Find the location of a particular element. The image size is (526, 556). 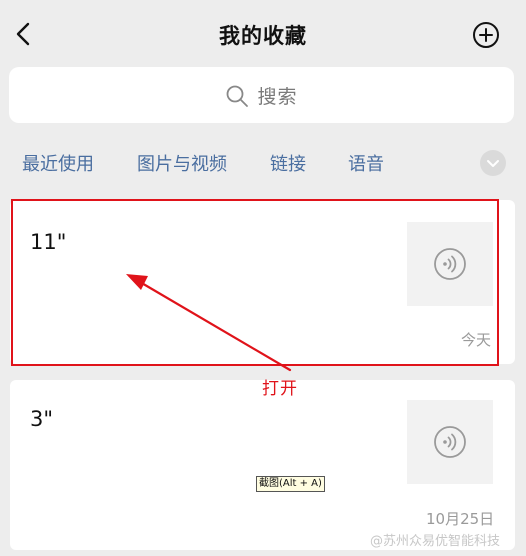

screenshot-tooltip: 截图(Alt + A) is located at coordinates (290, 484).